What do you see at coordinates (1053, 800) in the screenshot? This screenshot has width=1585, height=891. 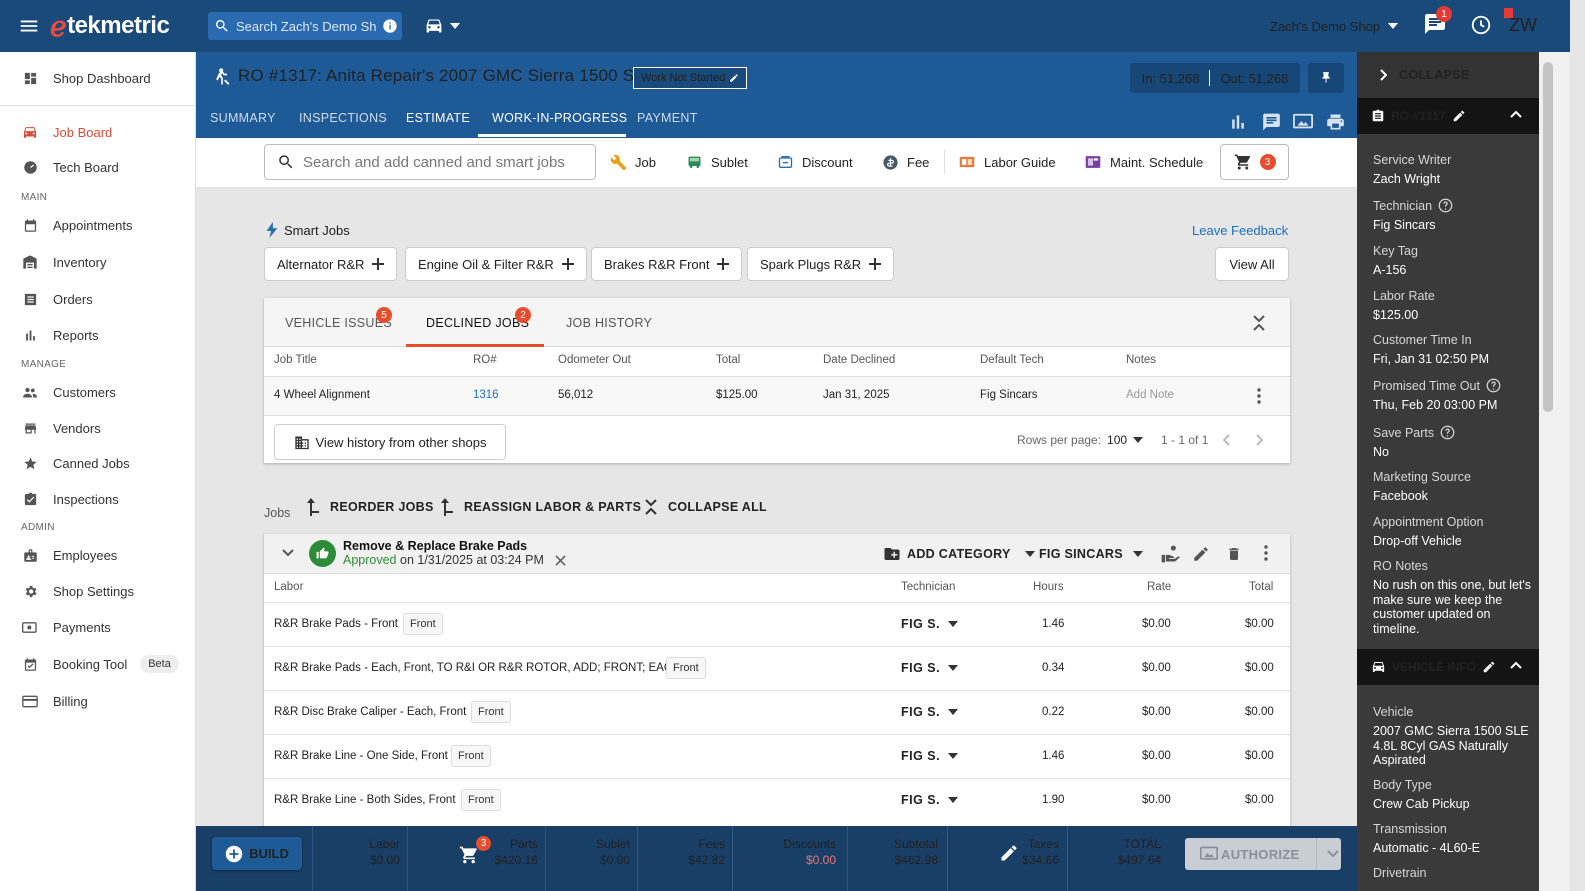 I see `labor-hours: 1.90` at bounding box center [1053, 800].